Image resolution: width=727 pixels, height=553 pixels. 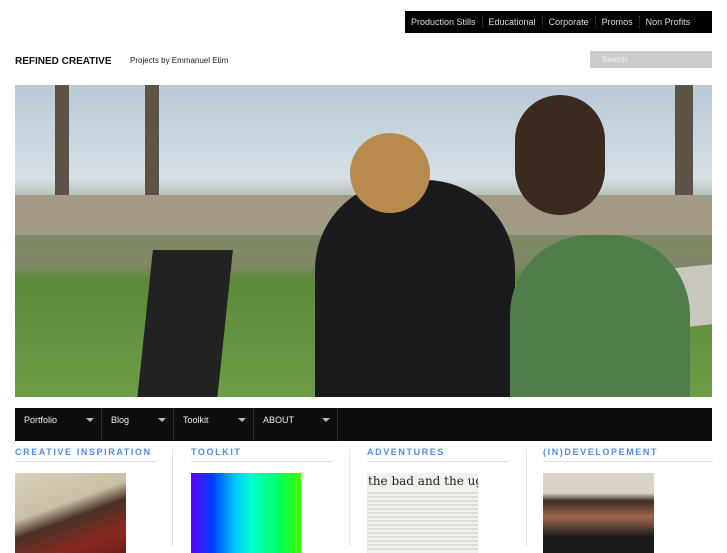 I want to click on top-nav-promos: Promos, so click(x=616, y=22).